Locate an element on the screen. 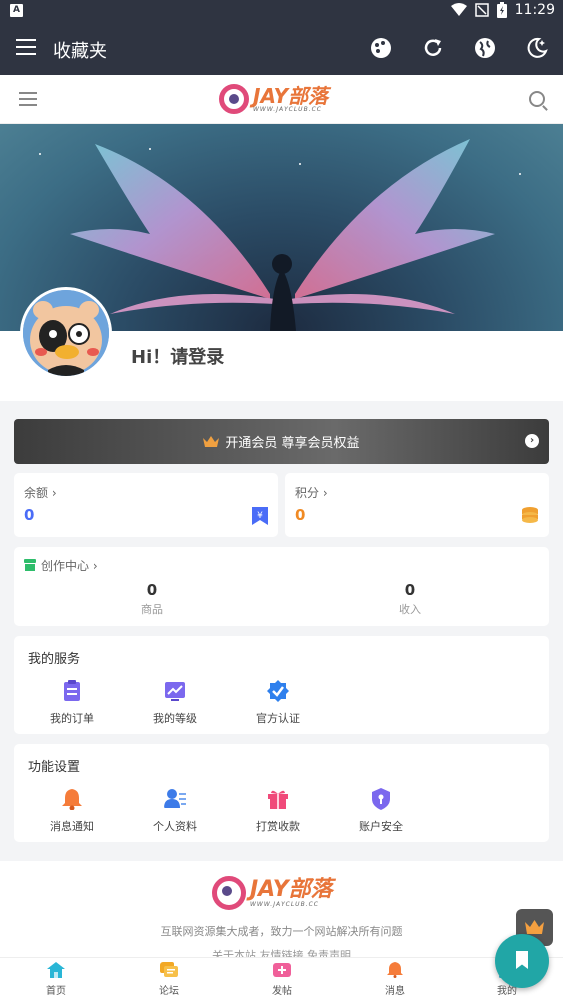  coins-icon is located at coordinates (530, 515).